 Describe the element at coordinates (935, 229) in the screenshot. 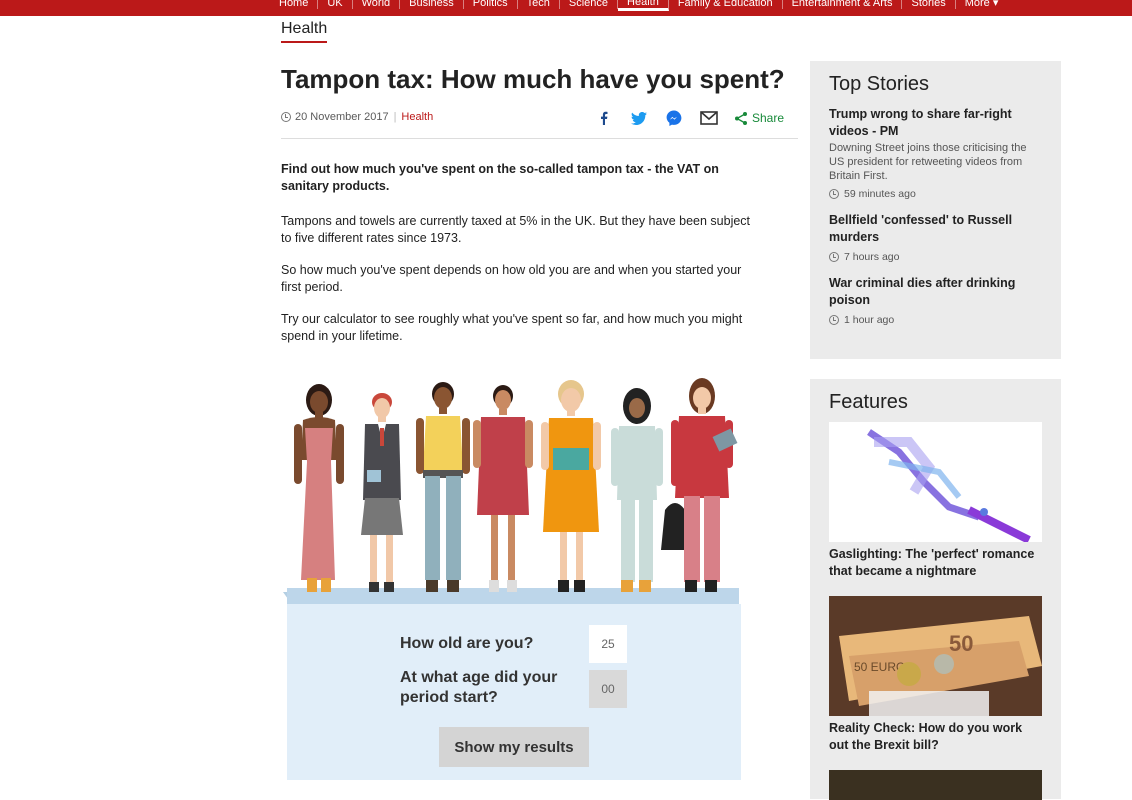

I see `story-title: Bellfield 'confessed' to Russell murders` at that location.